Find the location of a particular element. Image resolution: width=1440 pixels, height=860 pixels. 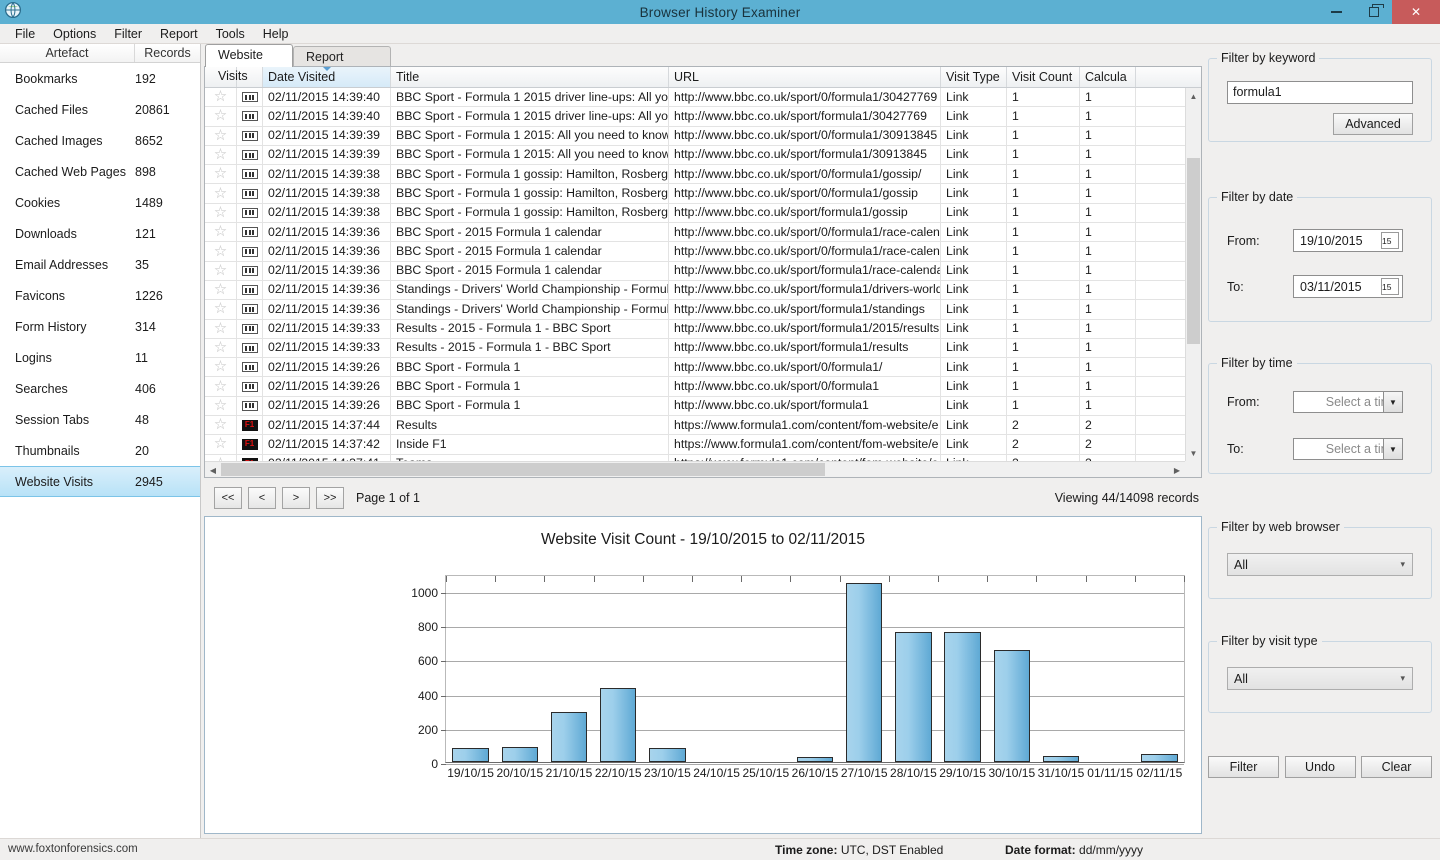

grid-vertical-scrollbar: ▲ ▼ is located at coordinates (1193, 274).